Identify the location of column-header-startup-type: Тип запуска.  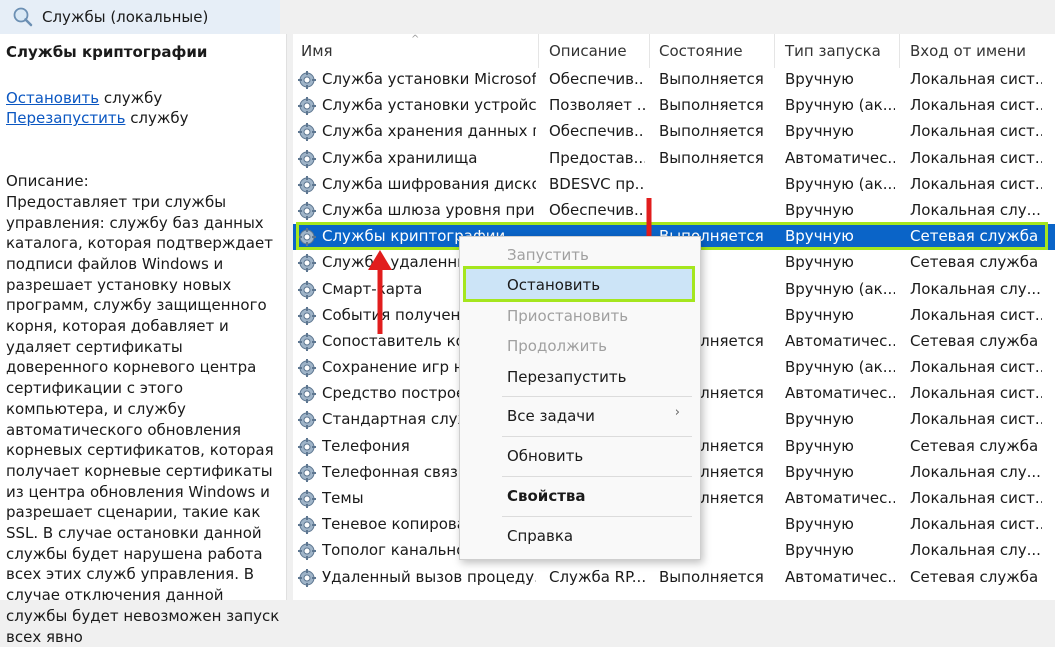
(833, 52).